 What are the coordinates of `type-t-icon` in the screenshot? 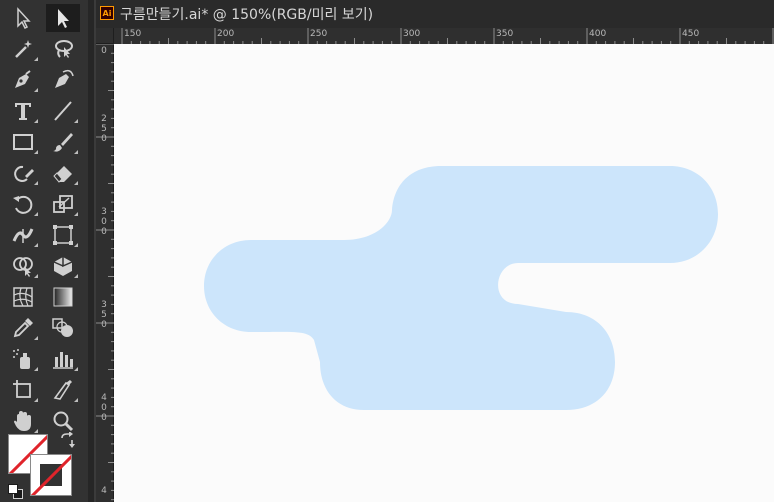 It's located at (23, 111).